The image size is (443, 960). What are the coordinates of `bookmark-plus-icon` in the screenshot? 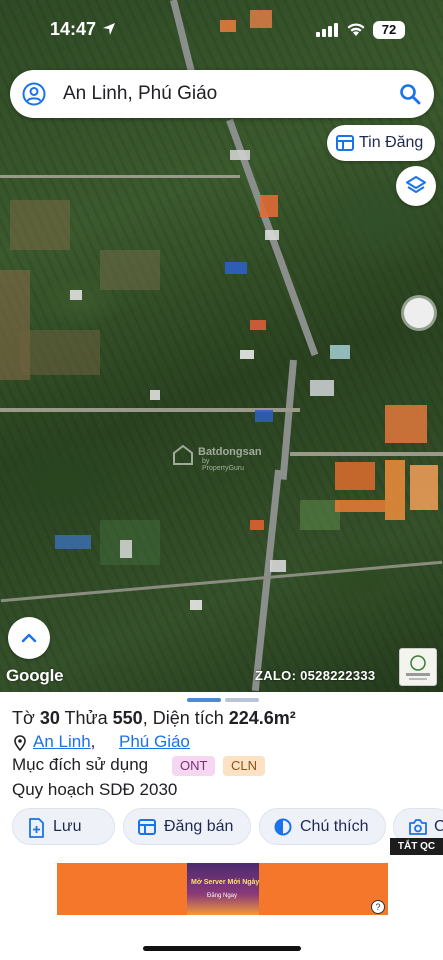 It's located at (36, 828).